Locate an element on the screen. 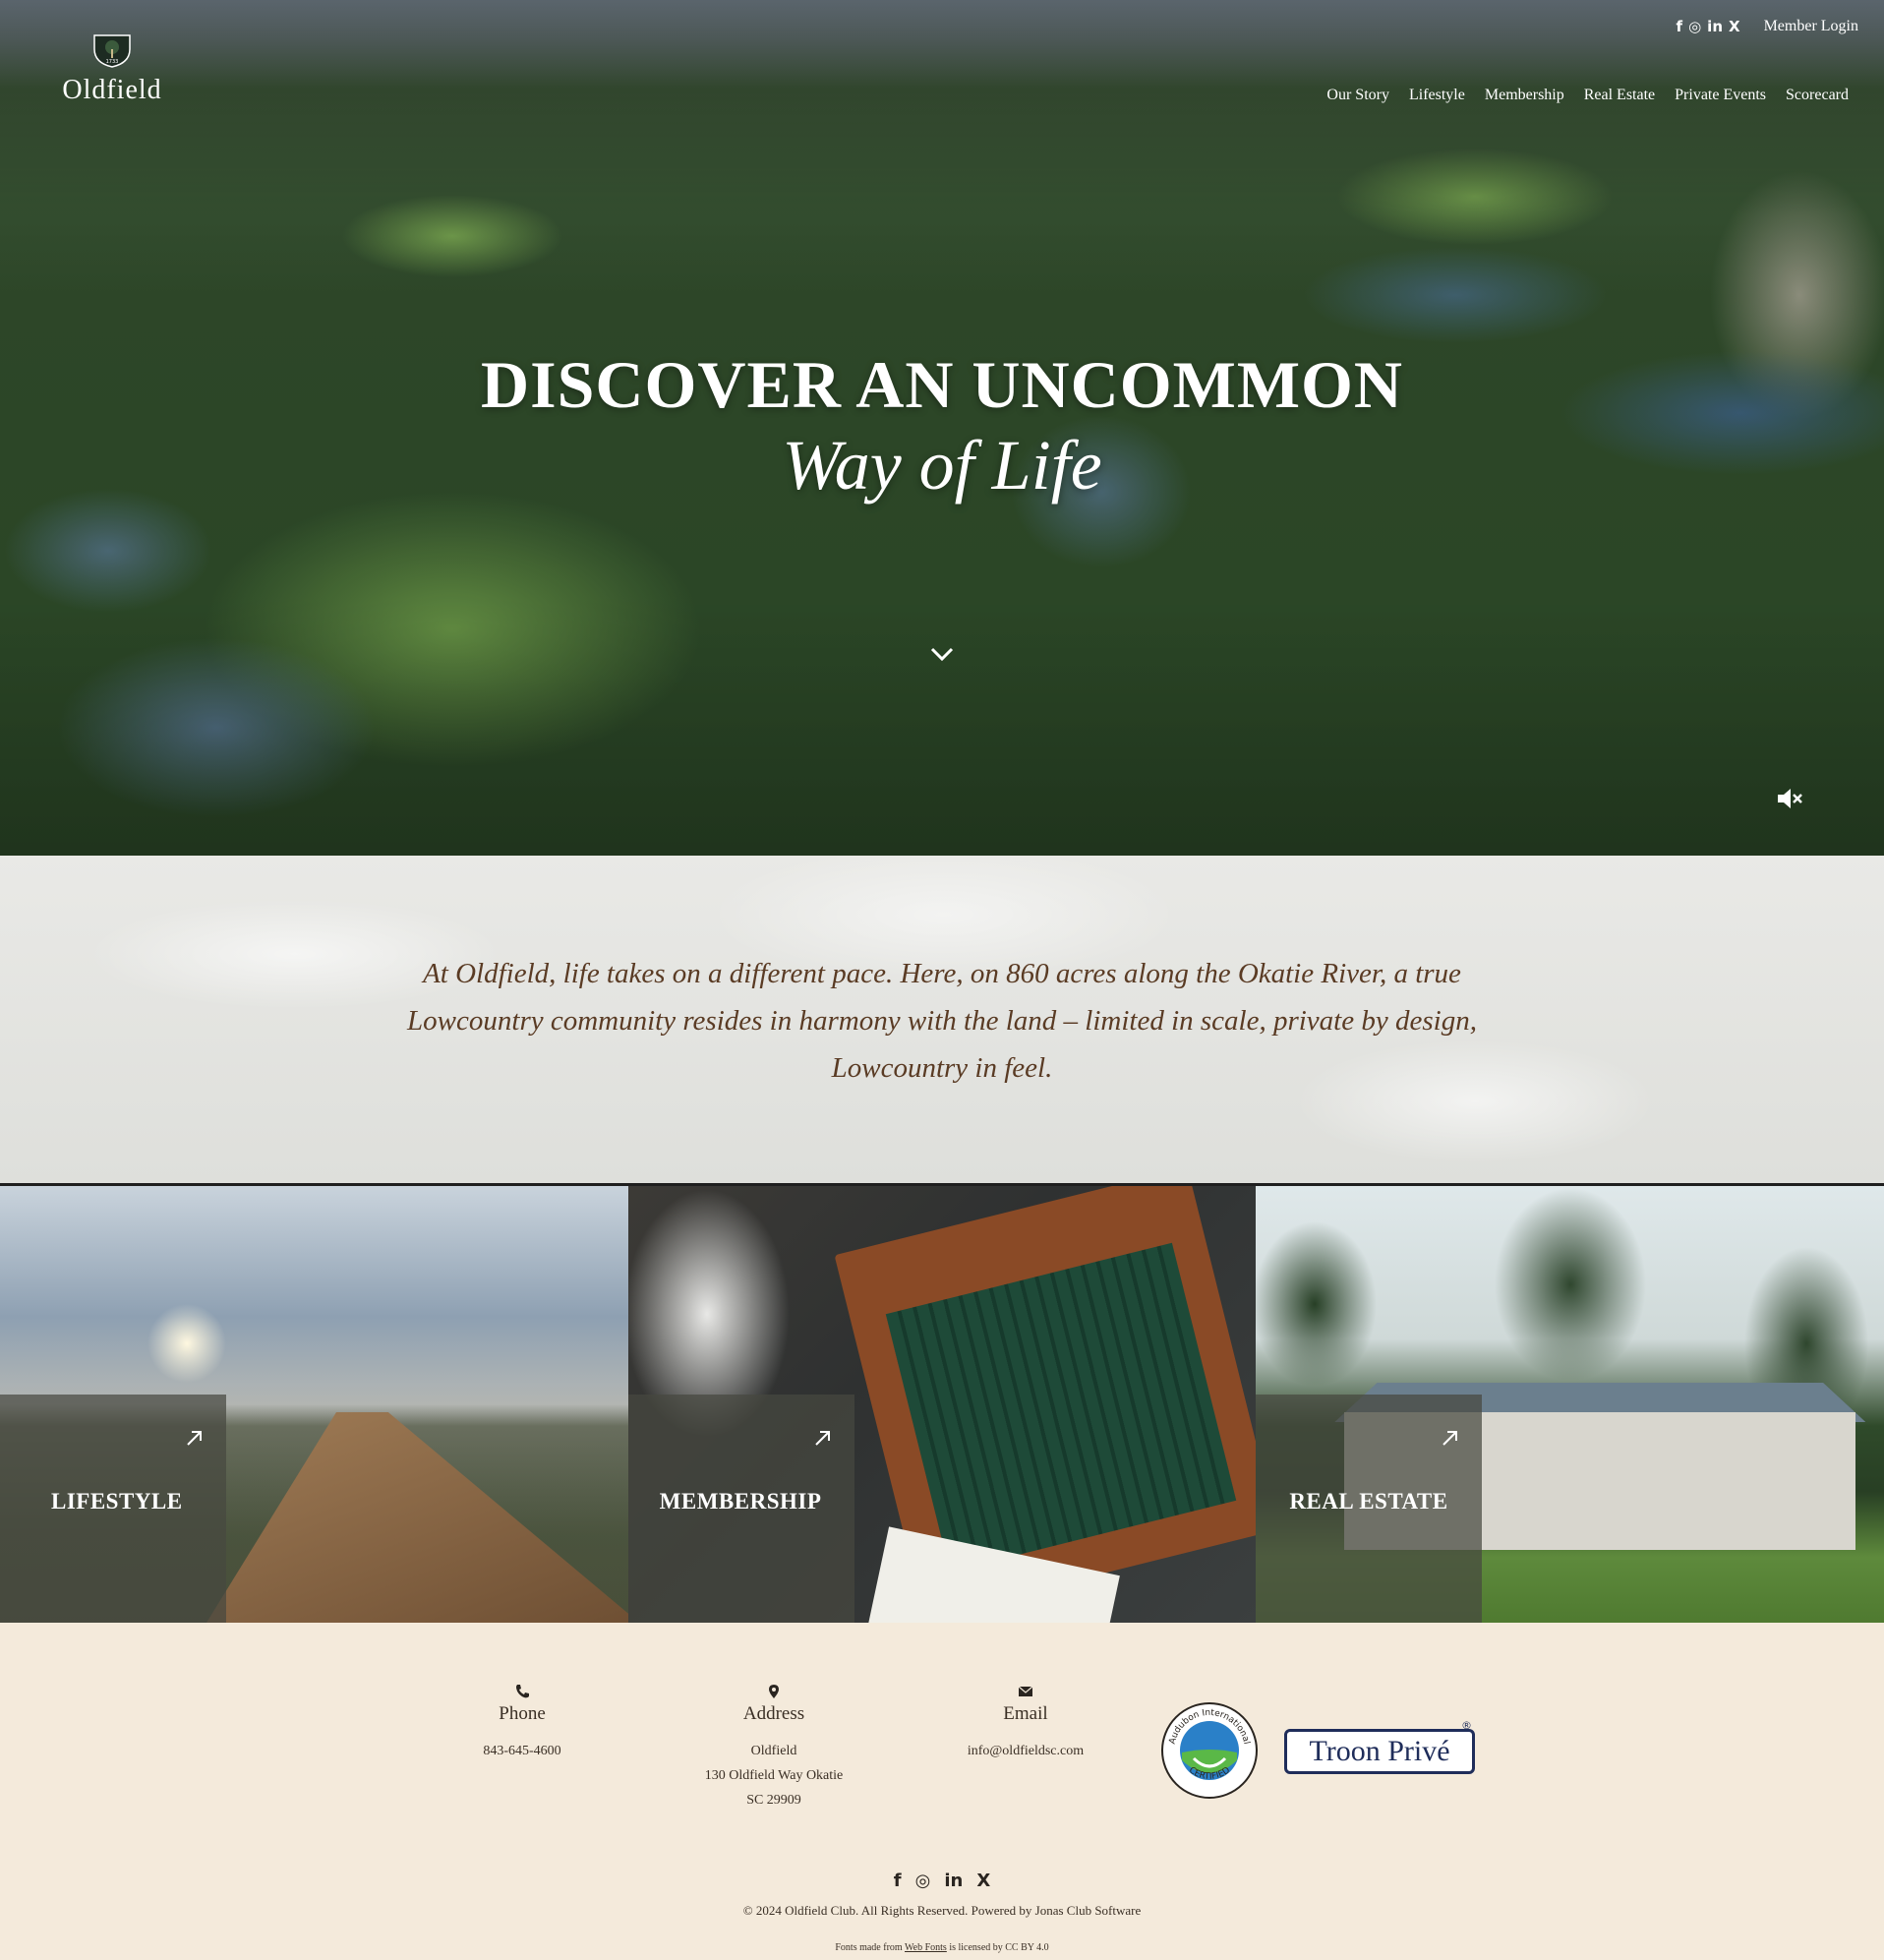 The width and height of the screenshot is (1884, 1960). map-pin-icon is located at coordinates (774, 1692).